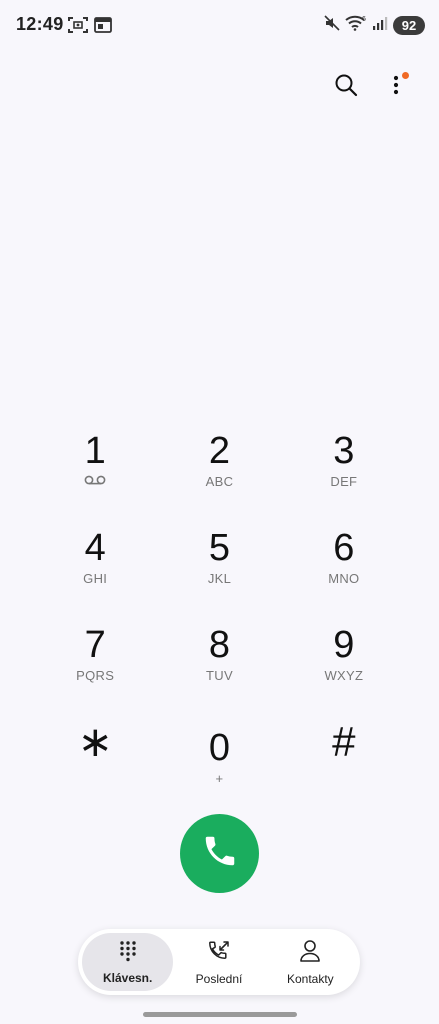 This screenshot has height=1024, width=439. I want to click on key-digit: 3, so click(344, 451).